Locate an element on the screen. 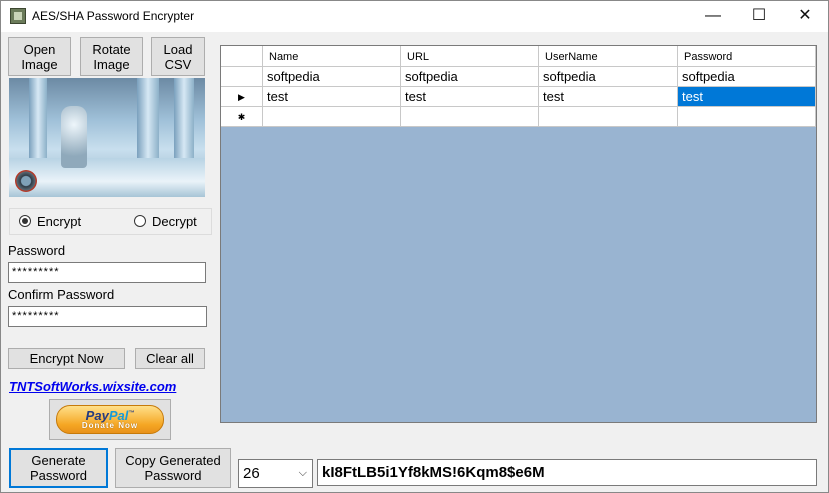 The image size is (829, 493). row-header is located at coordinates (242, 77).